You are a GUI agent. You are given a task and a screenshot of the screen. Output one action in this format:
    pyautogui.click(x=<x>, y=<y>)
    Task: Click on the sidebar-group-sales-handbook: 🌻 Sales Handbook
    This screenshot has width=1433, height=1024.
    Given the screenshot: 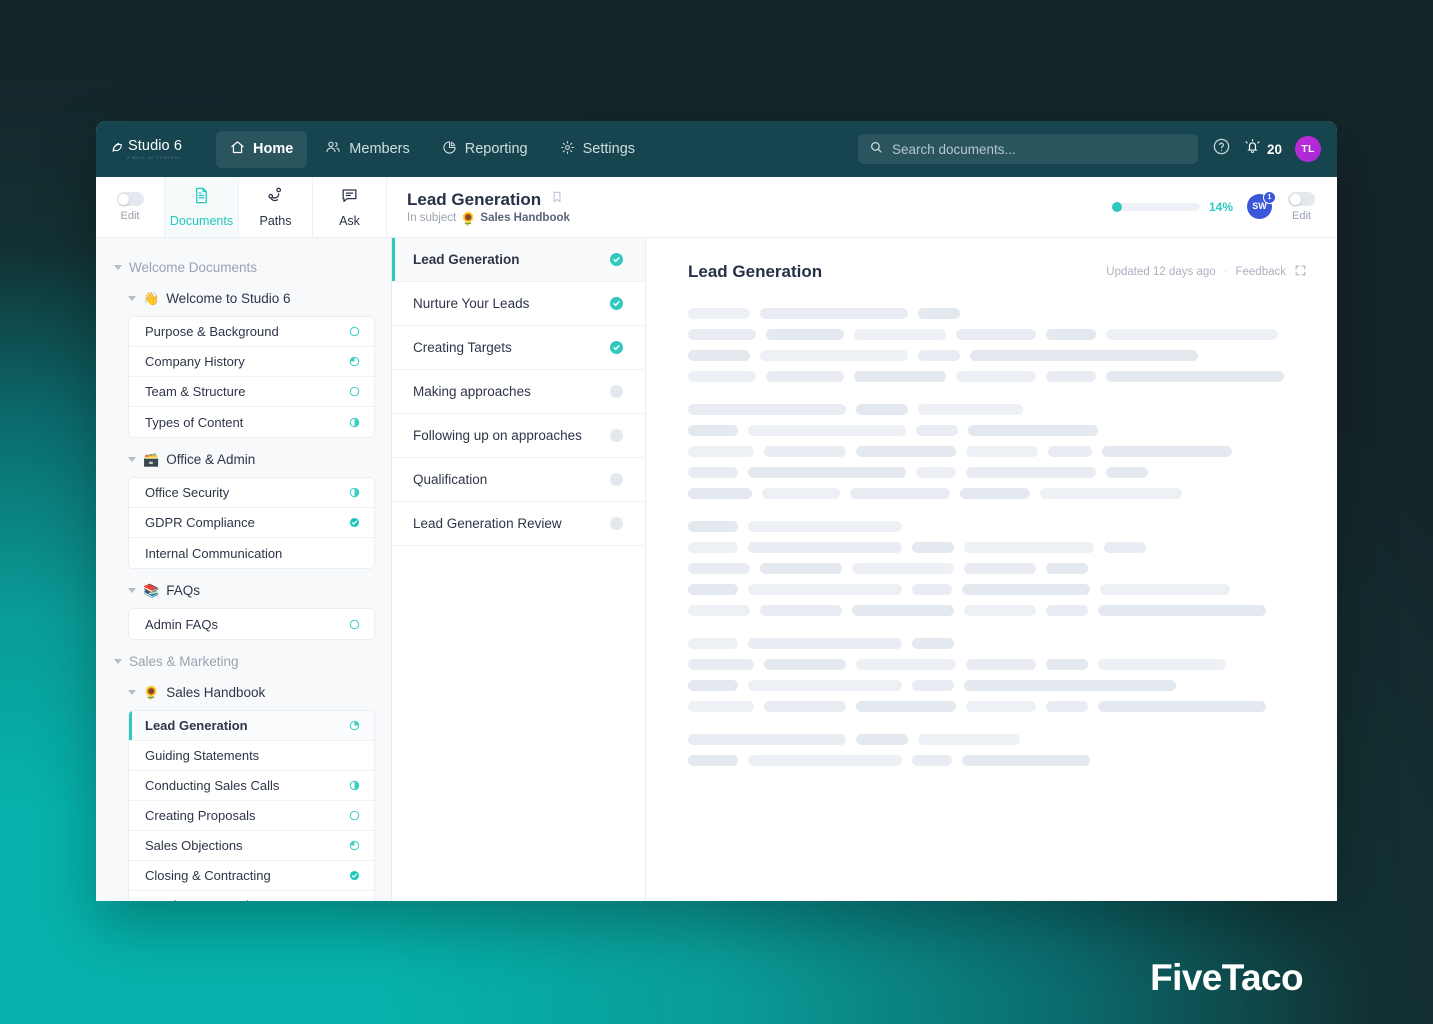 What is the action you would take?
    pyautogui.click(x=242, y=692)
    